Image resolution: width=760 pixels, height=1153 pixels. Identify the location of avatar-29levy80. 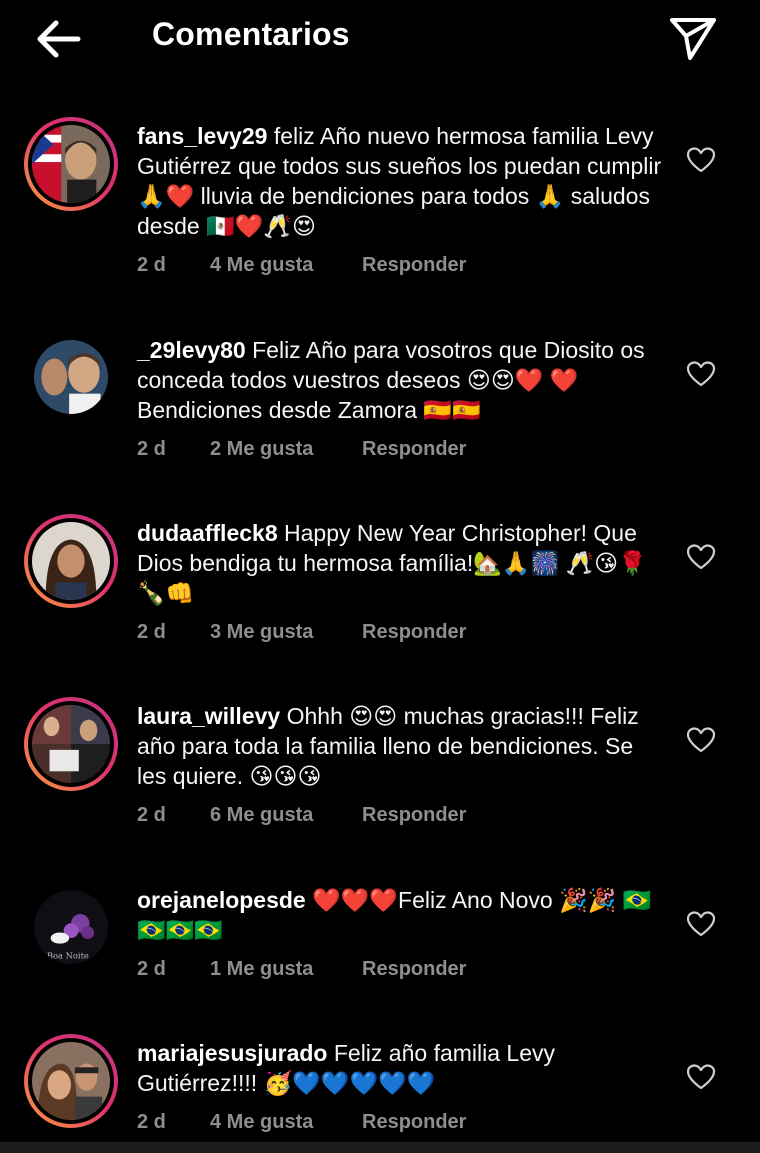
(71, 377).